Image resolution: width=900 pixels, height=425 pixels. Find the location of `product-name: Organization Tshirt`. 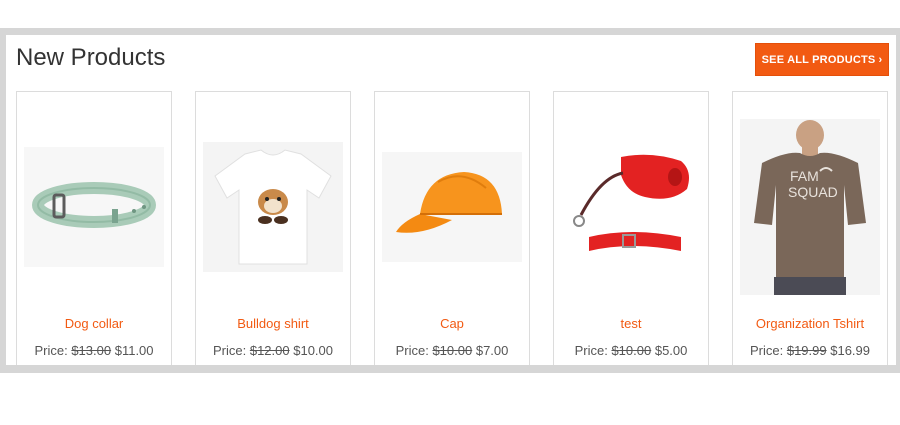

product-name: Organization Tshirt is located at coordinates (810, 323).